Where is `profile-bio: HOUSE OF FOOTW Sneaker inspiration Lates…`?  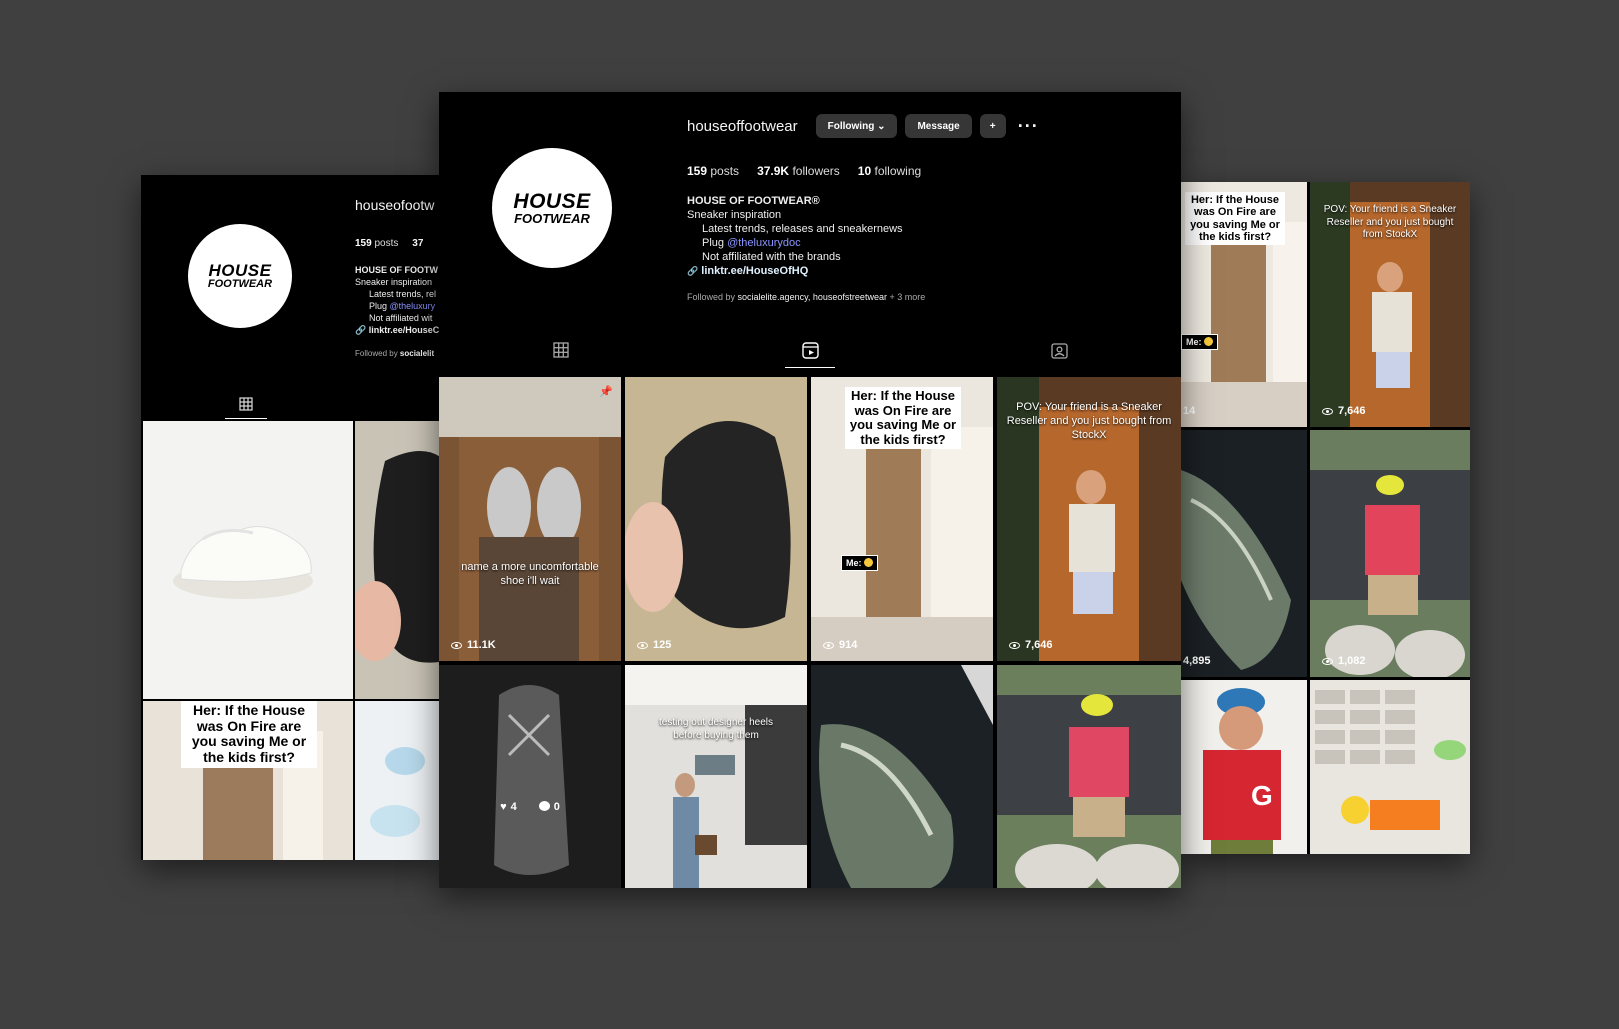
profile-bio: HOUSE OF FOOTW Sneaker inspiration Lates… is located at coordinates (397, 300).